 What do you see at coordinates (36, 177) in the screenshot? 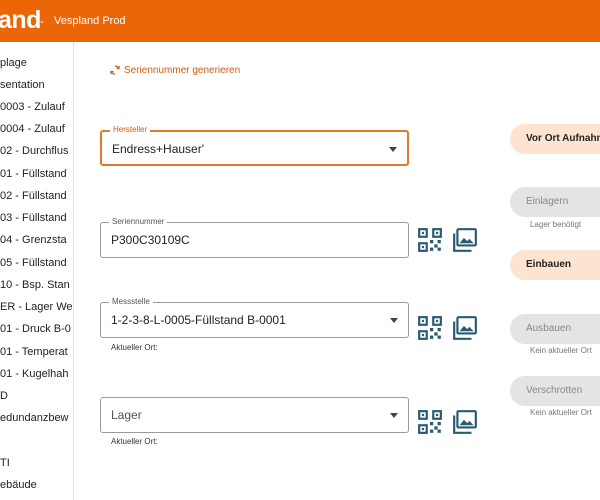
I see `sidebar-item: 01 - Füllstand` at bounding box center [36, 177].